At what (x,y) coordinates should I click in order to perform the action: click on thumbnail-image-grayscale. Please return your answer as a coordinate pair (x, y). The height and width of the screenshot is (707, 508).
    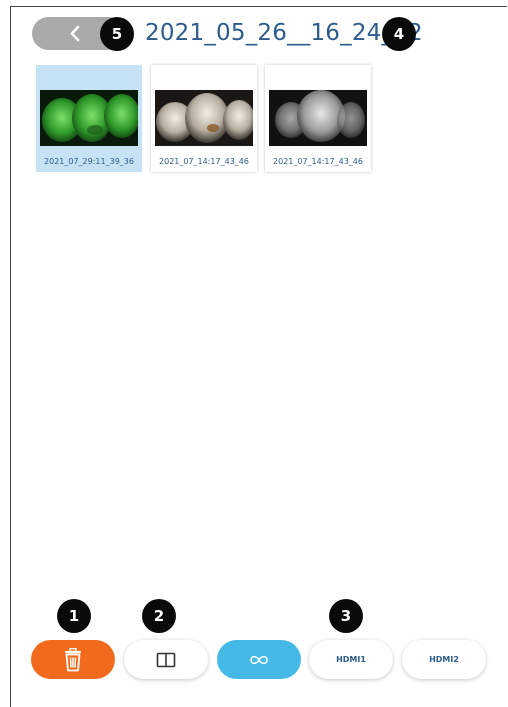
    Looking at the image, I should click on (318, 118).